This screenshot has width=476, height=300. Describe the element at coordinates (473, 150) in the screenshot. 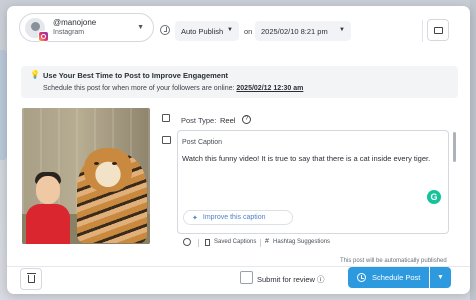

I see `backdrop-panel-right` at that location.